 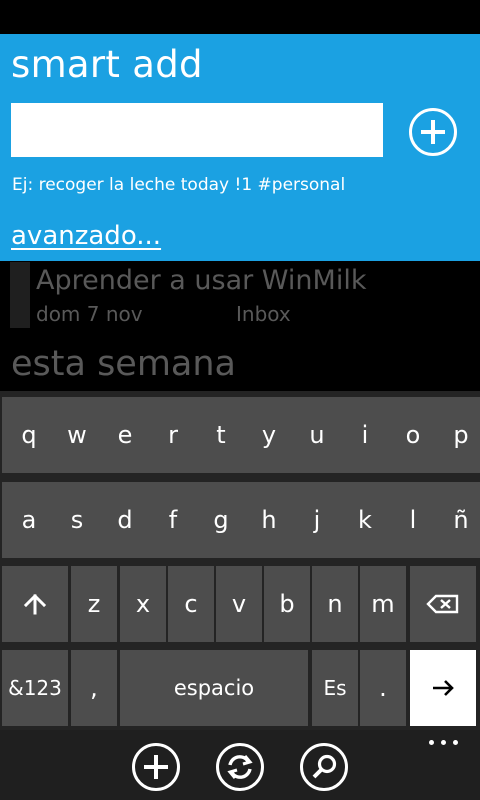 What do you see at coordinates (173, 520) in the screenshot?
I see `key-f: f` at bounding box center [173, 520].